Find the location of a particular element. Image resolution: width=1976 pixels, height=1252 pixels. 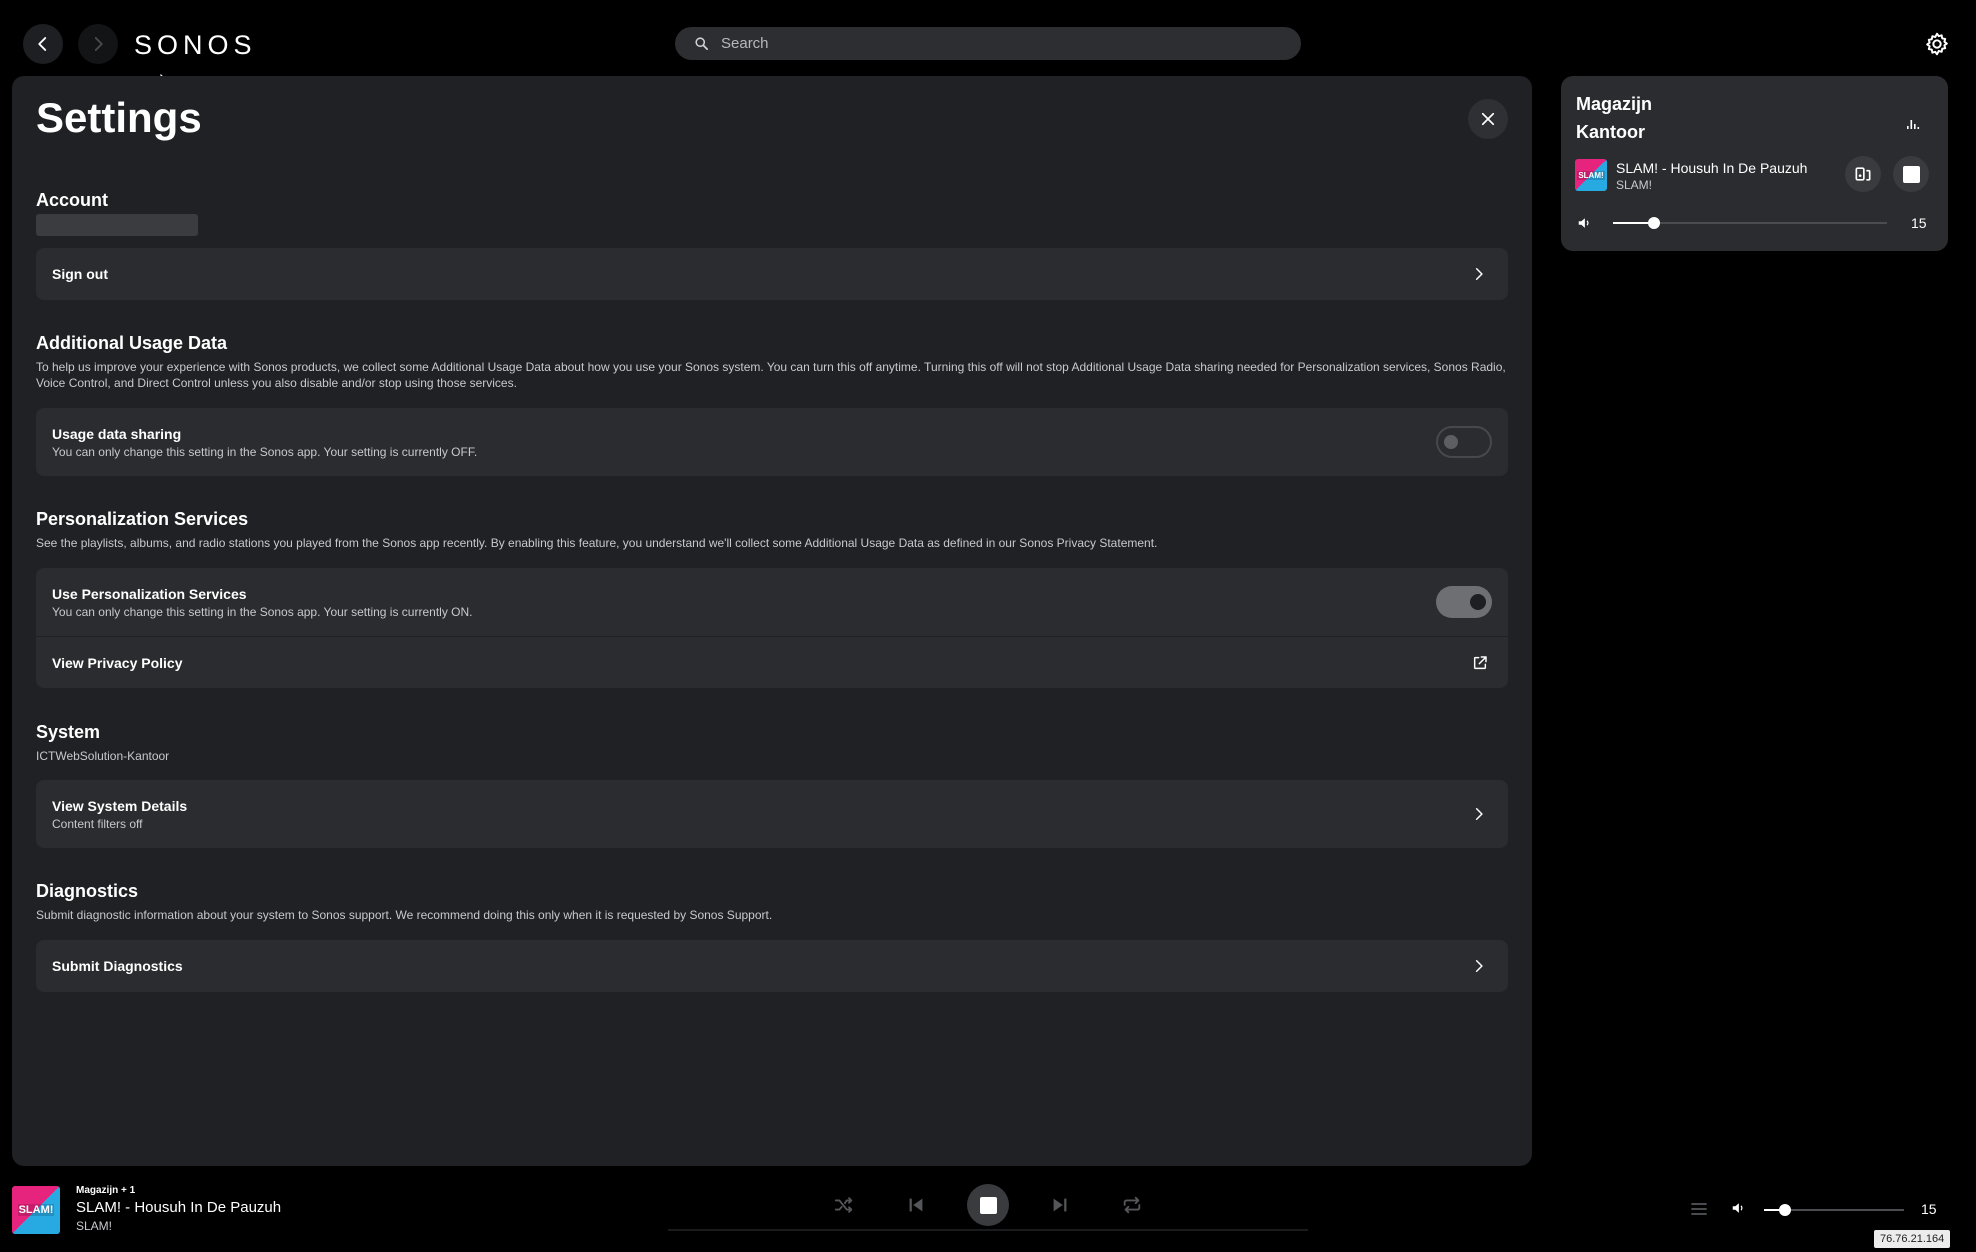

back-button is located at coordinates (43, 44).